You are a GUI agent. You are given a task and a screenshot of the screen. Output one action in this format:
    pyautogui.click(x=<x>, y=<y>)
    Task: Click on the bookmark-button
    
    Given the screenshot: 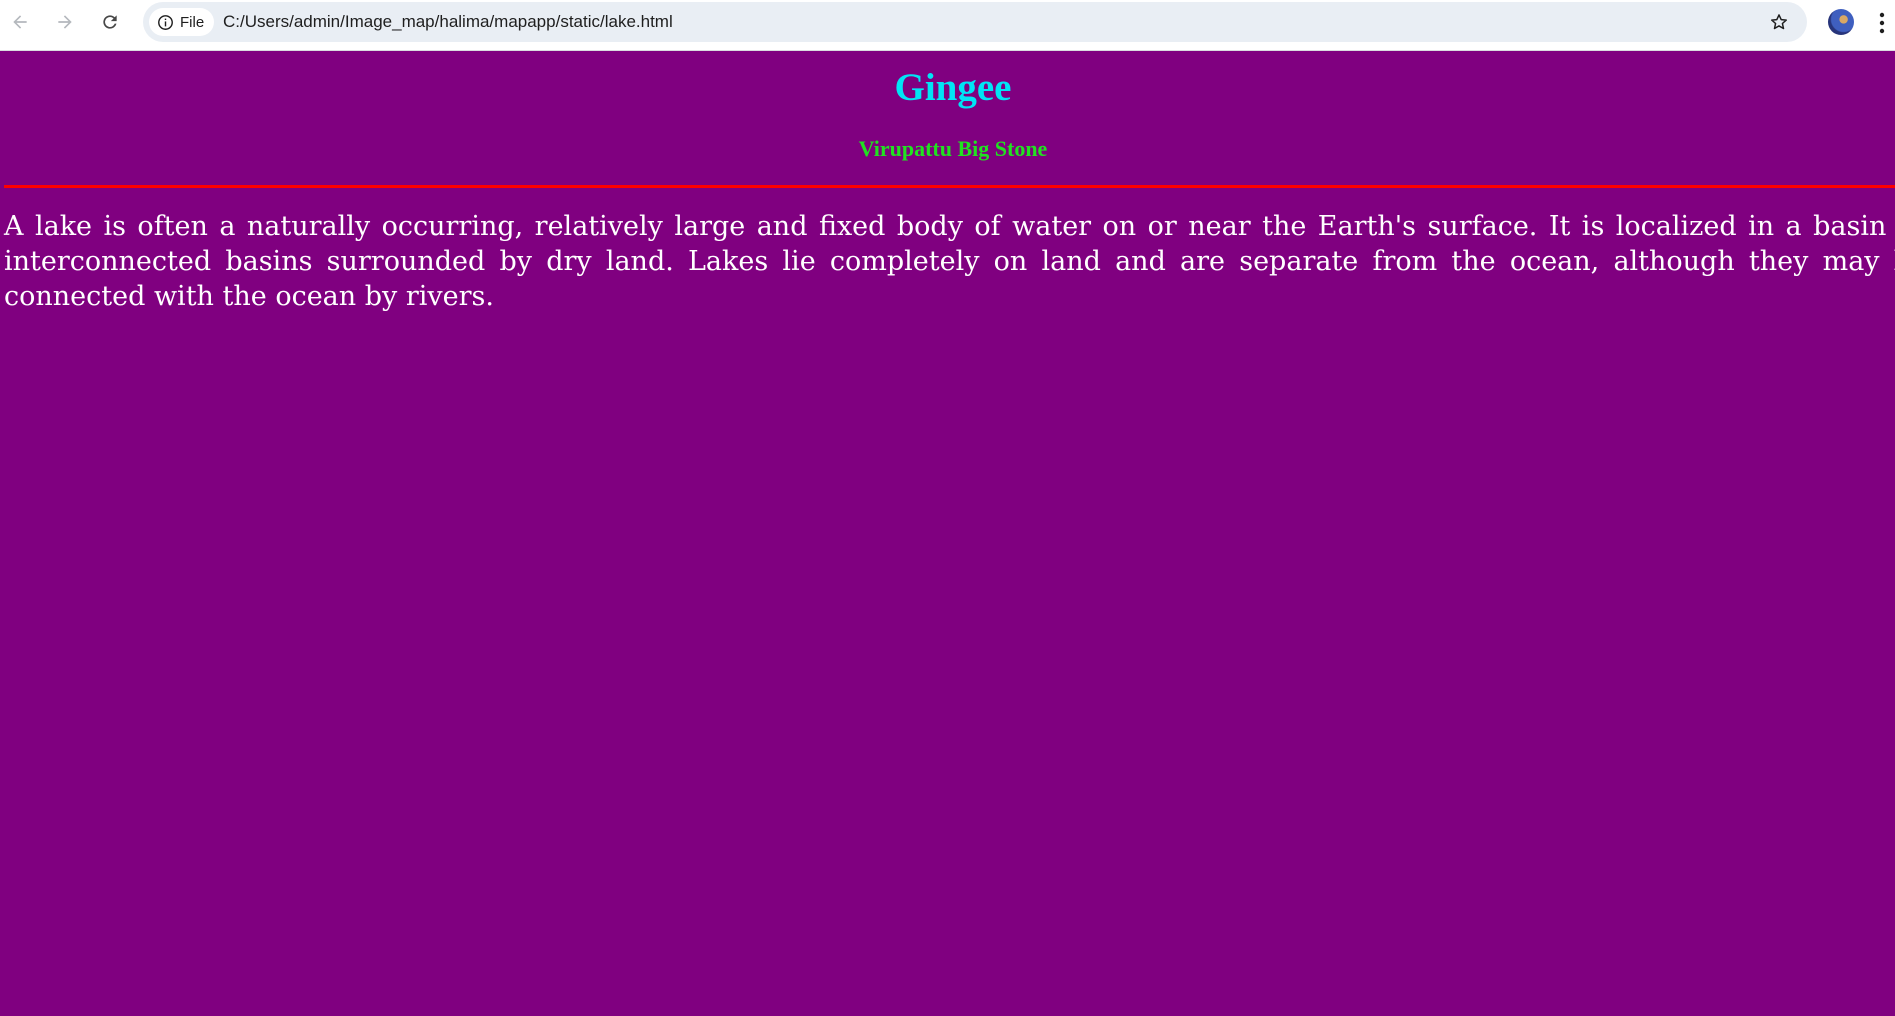 What is the action you would take?
    pyautogui.click(x=1779, y=22)
    